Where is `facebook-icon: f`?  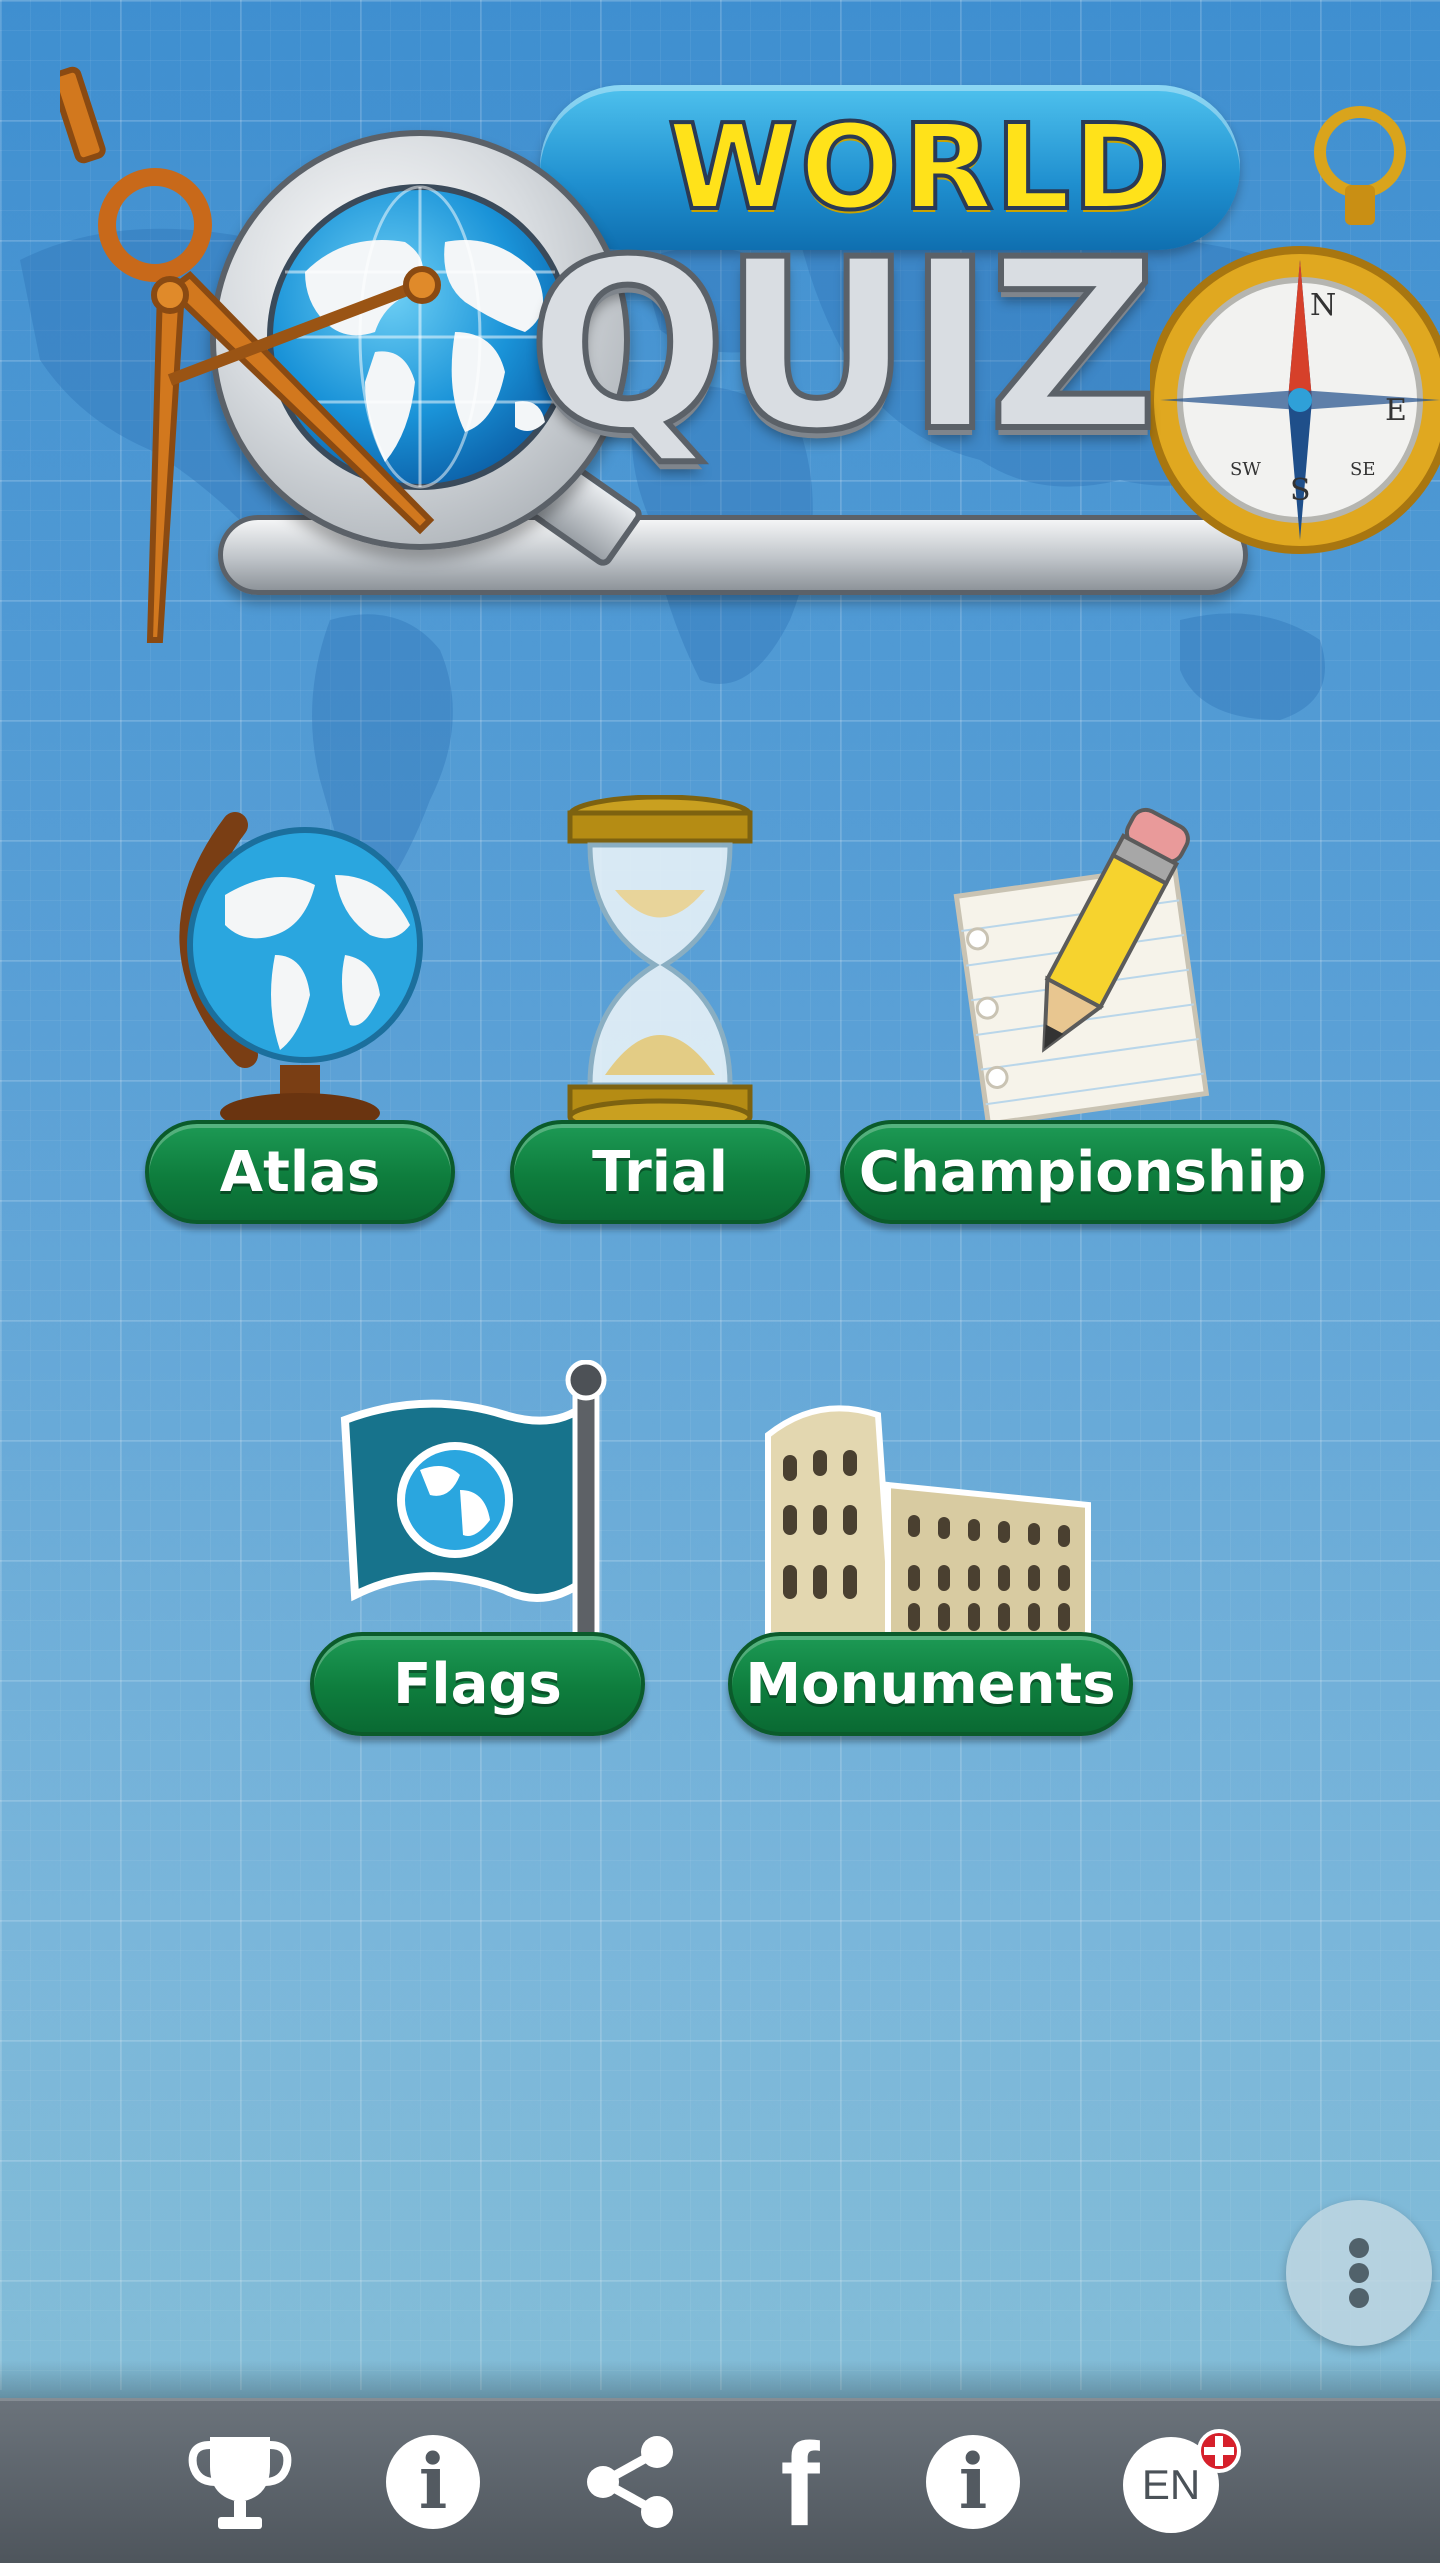
facebook-icon: f is located at coordinates (800, 2485).